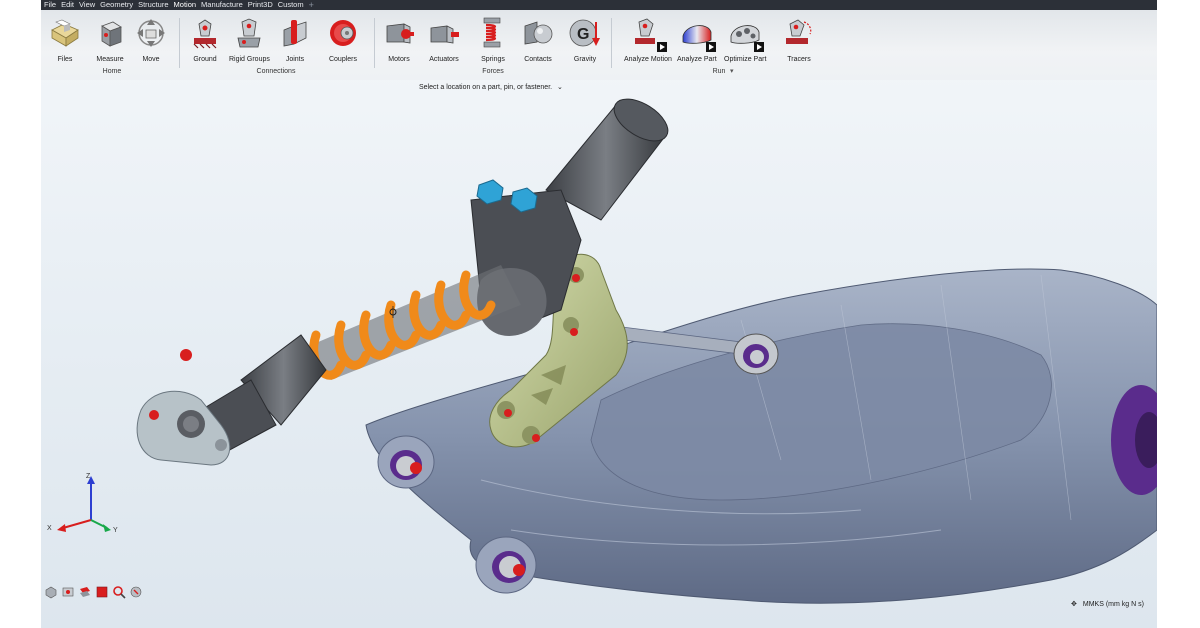  What do you see at coordinates (538, 33) in the screenshot?
I see `contacts-icon` at bounding box center [538, 33].